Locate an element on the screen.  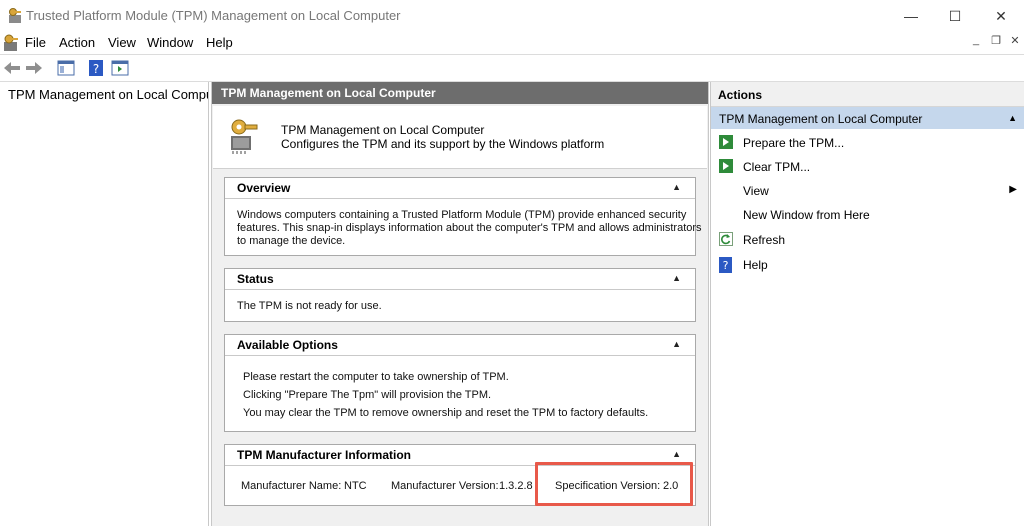
back-arrow-icon is located at coordinates (12, 68).